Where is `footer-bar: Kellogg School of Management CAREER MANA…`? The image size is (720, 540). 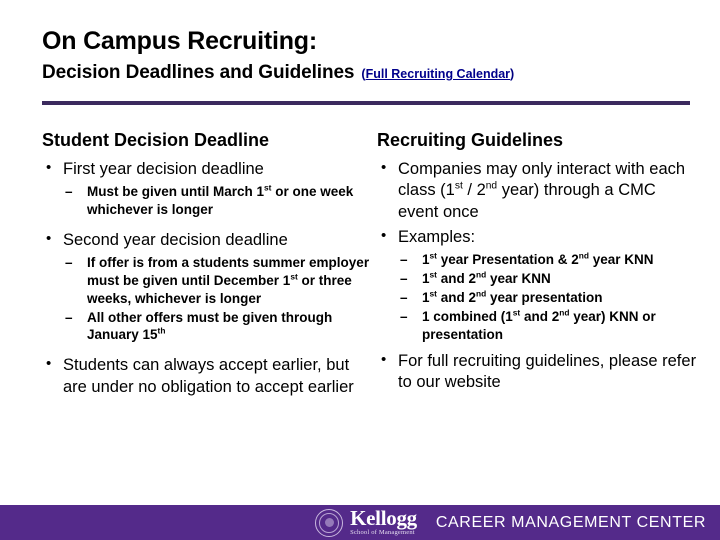 footer-bar: Kellogg School of Management CAREER MANA… is located at coordinates (360, 522).